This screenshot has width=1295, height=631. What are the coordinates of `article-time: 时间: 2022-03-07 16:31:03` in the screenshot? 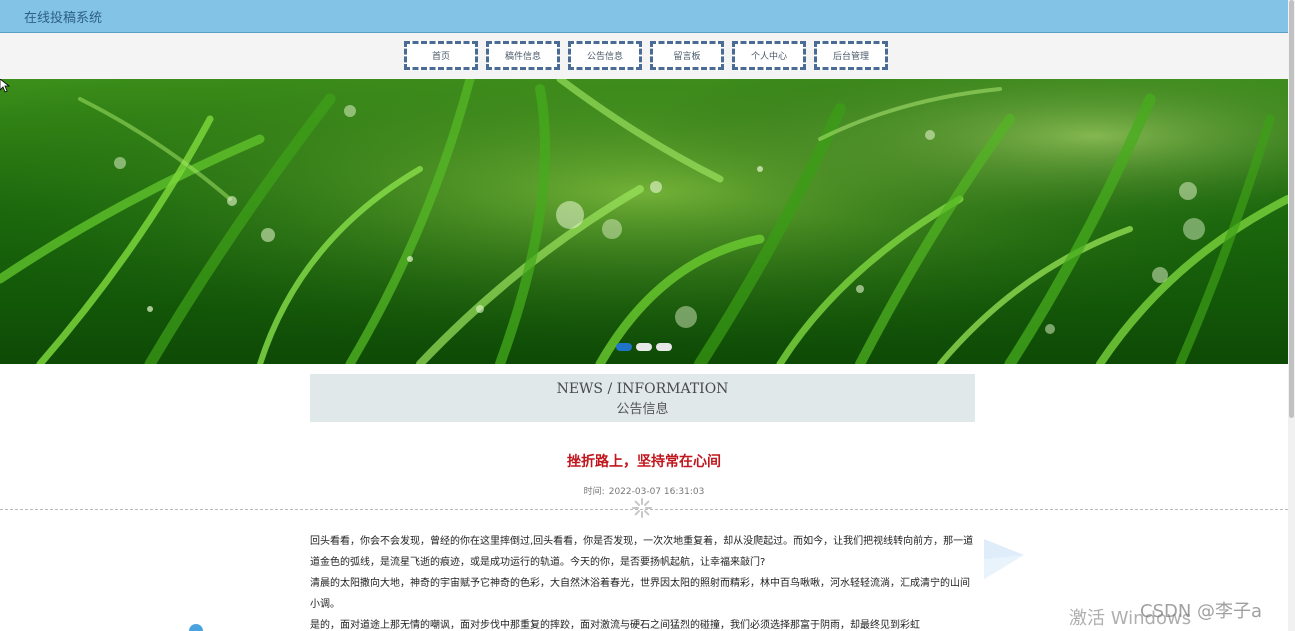 It's located at (644, 490).